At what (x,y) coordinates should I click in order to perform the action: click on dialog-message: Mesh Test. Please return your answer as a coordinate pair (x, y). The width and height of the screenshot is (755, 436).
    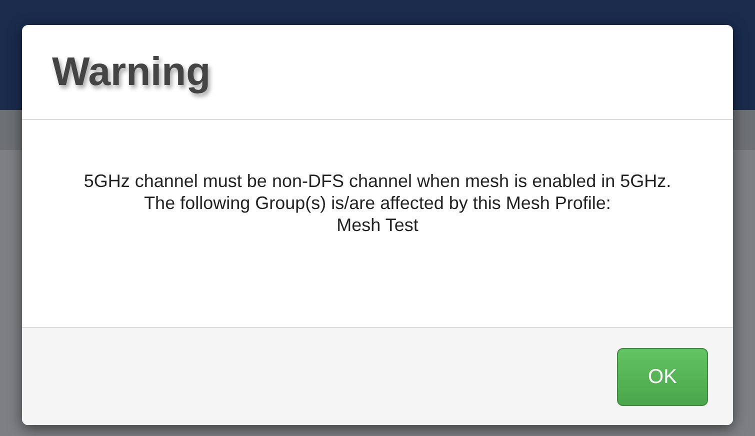
    Looking at the image, I should click on (377, 225).